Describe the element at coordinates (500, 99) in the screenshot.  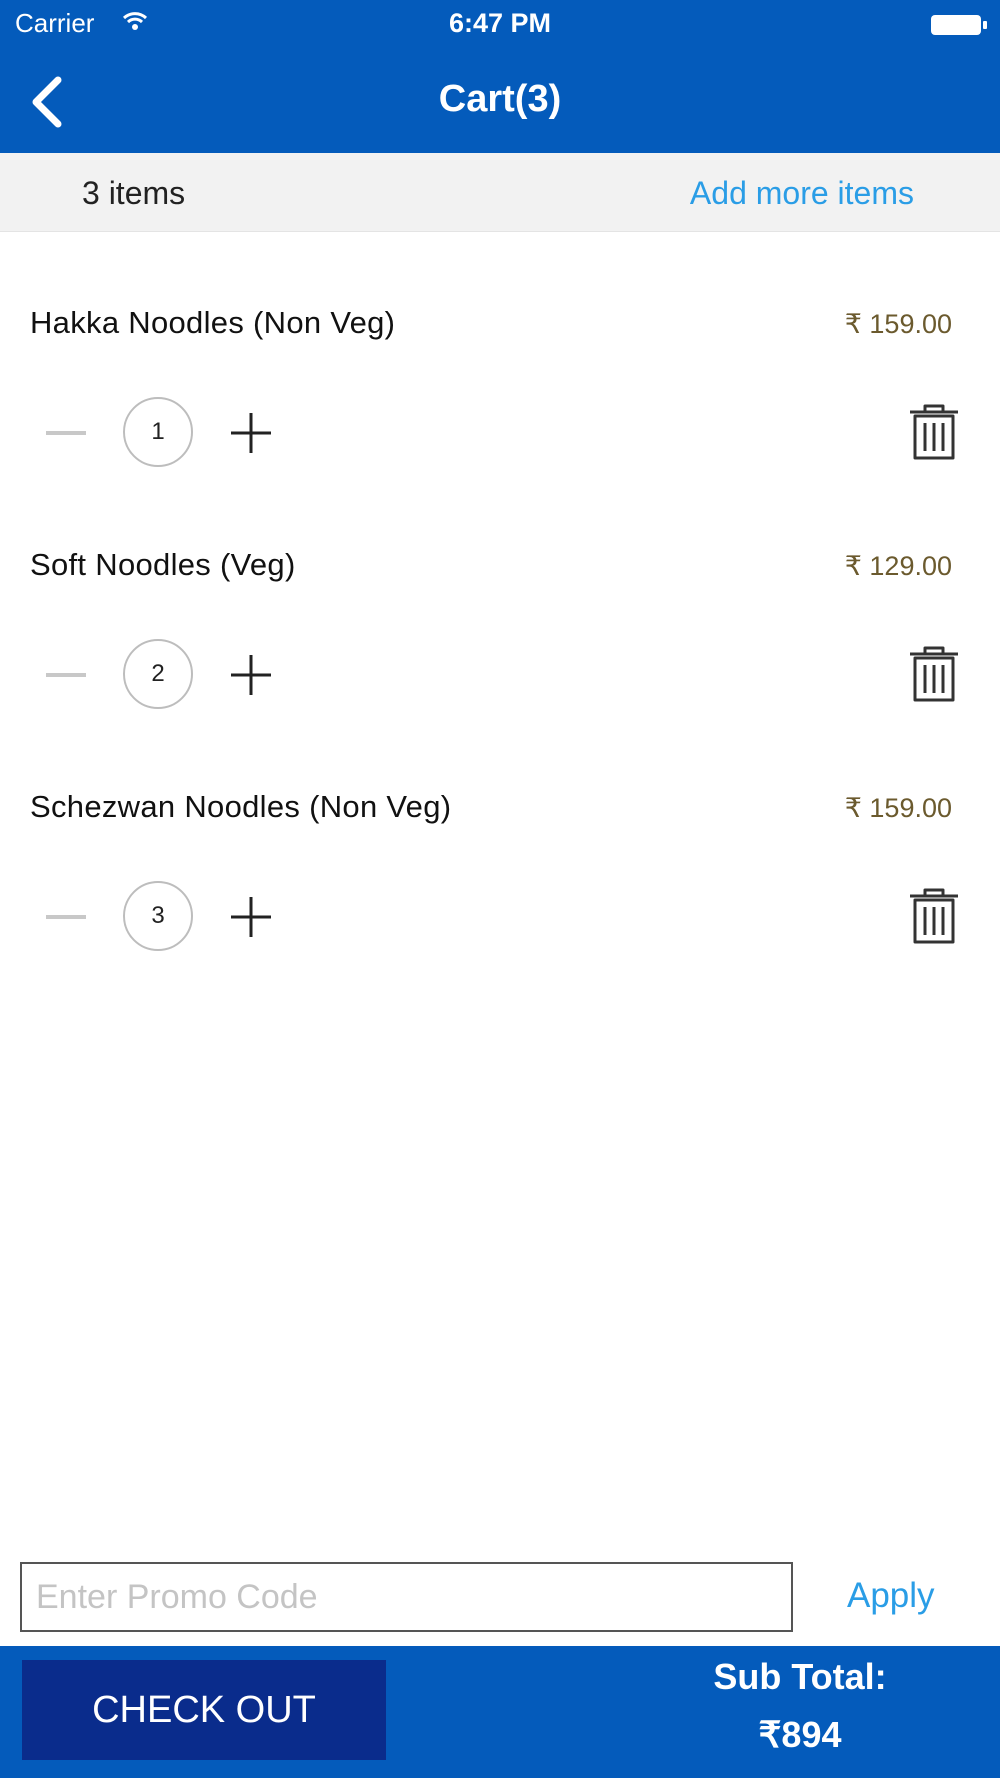
I see `page-title: Cart(3)` at that location.